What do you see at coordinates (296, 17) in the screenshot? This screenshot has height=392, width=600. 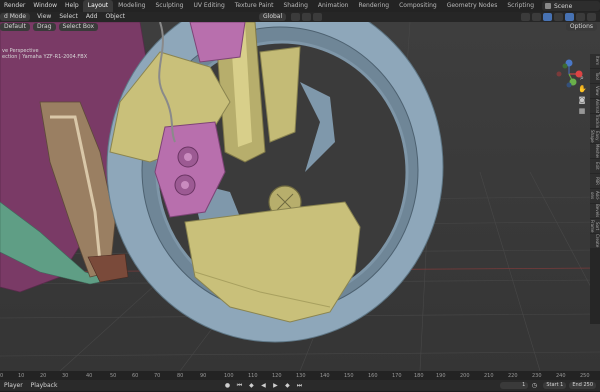 I see `snap-icon` at bounding box center [296, 17].